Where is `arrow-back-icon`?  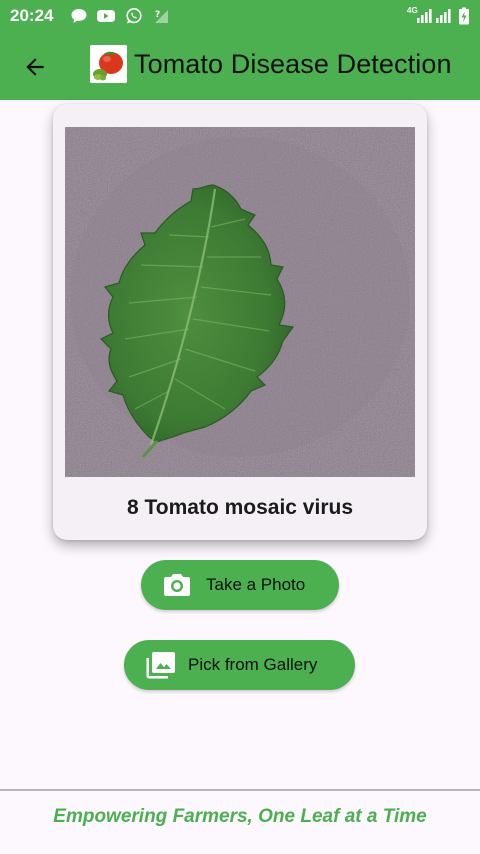
arrow-back-icon is located at coordinates (35, 67).